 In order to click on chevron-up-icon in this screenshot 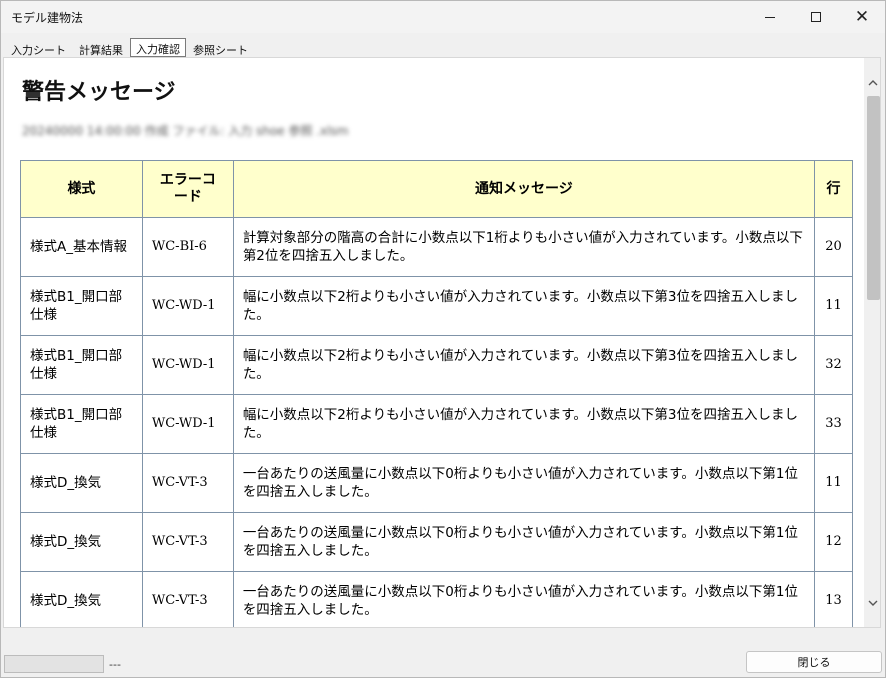, I will do `click(873, 83)`.